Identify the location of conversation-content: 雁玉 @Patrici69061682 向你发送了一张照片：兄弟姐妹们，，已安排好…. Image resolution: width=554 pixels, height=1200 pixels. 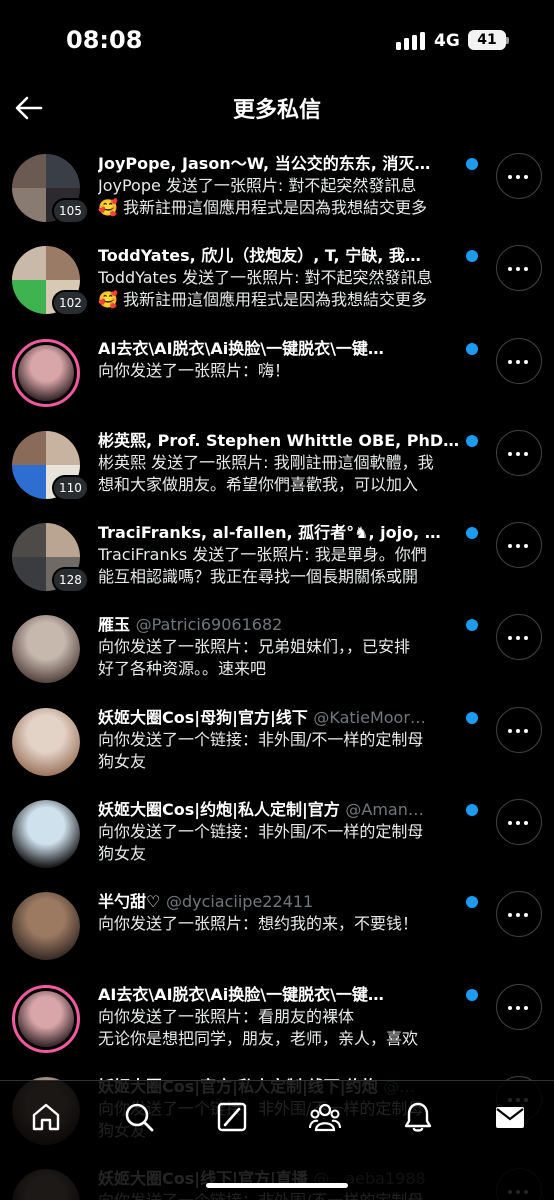
(289, 647).